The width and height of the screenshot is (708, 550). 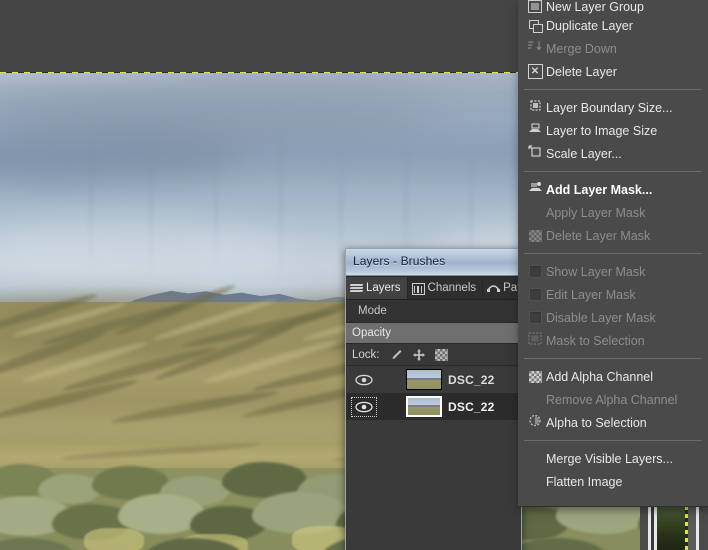 I want to click on menu-item-delete-layer: ✕ Delete Layer, so click(x=613, y=71).